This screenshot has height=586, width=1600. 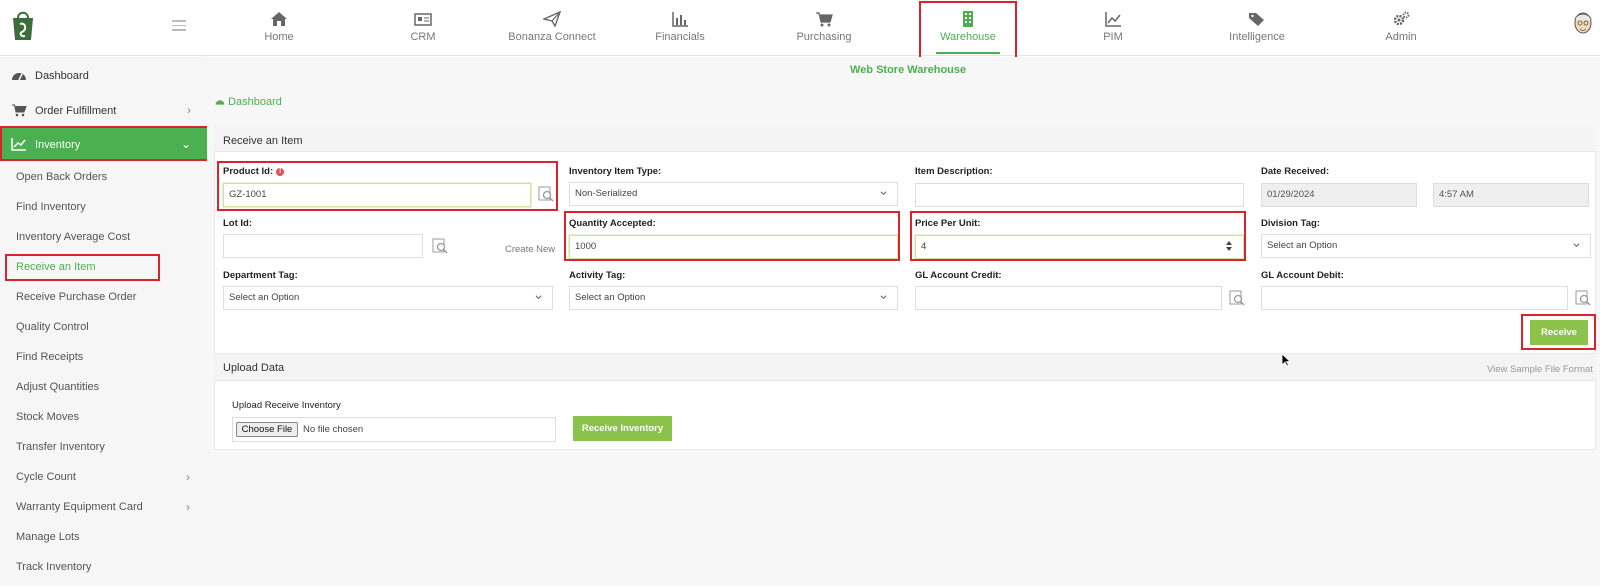 What do you see at coordinates (905, 138) in the screenshot?
I see `receive-item-panel-header` at bounding box center [905, 138].